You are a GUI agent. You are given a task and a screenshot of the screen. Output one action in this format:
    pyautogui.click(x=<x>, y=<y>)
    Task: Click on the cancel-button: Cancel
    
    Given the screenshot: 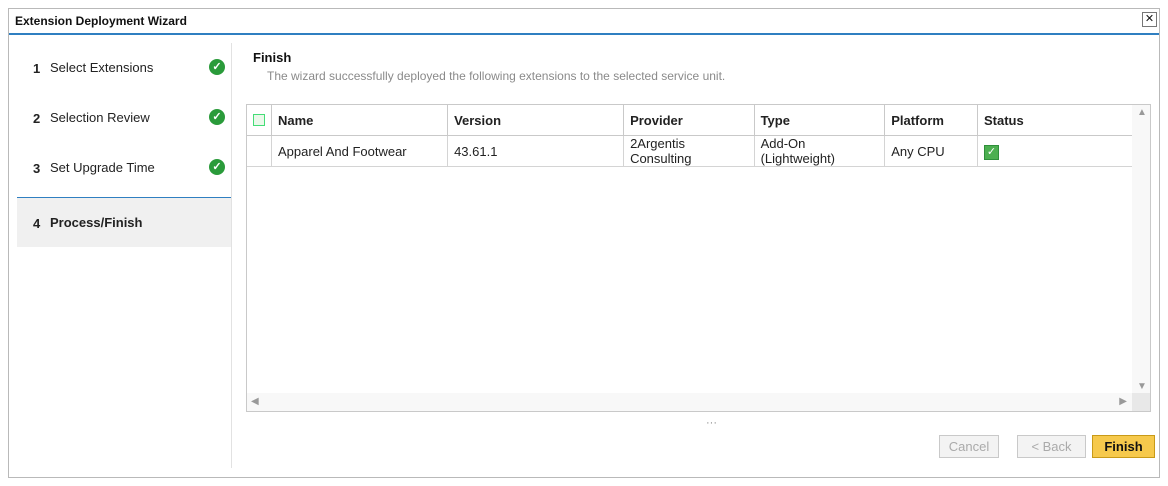 What is the action you would take?
    pyautogui.click(x=969, y=446)
    